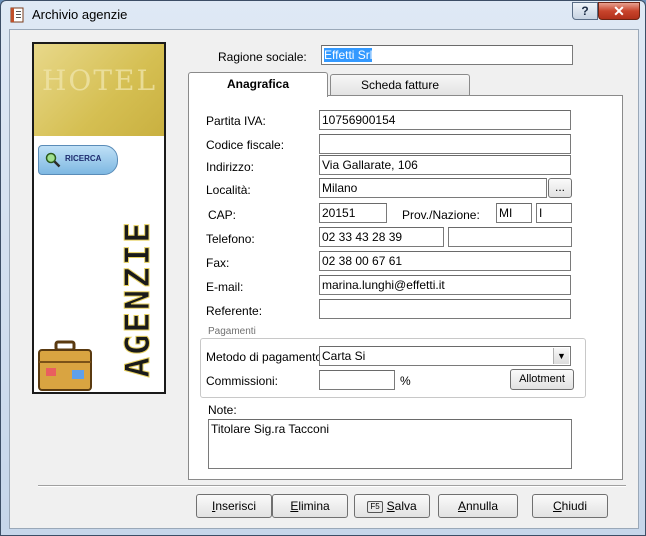 The image size is (646, 536). I want to click on hotel-image: HOTEL, so click(99, 90).